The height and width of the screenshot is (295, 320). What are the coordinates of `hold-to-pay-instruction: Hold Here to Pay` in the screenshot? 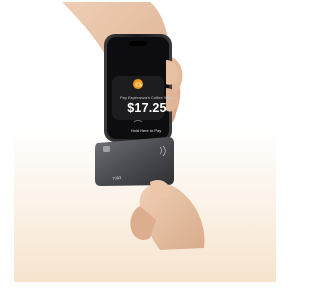 It's located at (146, 130).